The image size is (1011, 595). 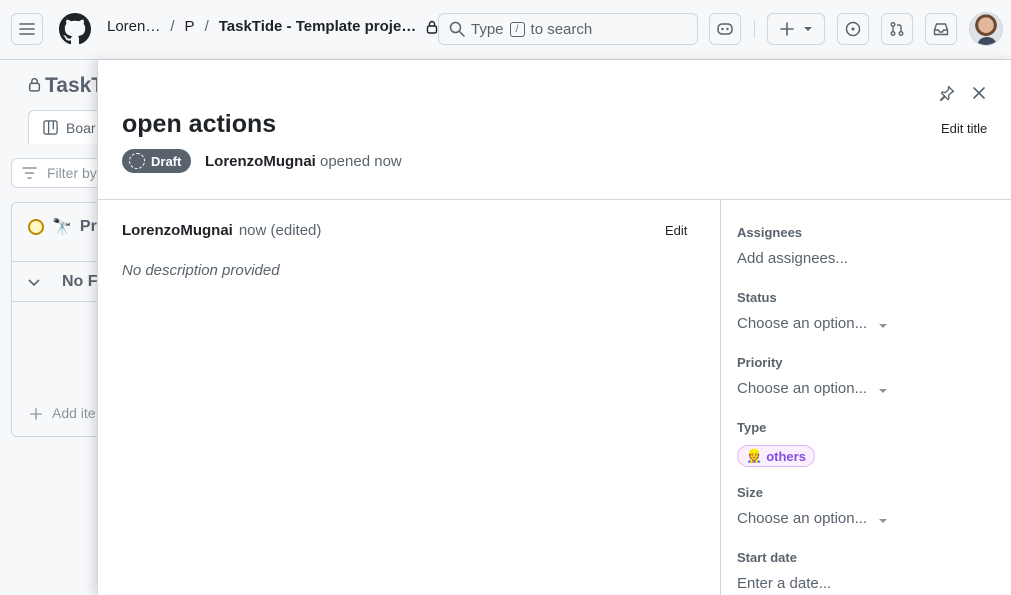 What do you see at coordinates (75, 29) in the screenshot?
I see `github-logo-icon` at bounding box center [75, 29].